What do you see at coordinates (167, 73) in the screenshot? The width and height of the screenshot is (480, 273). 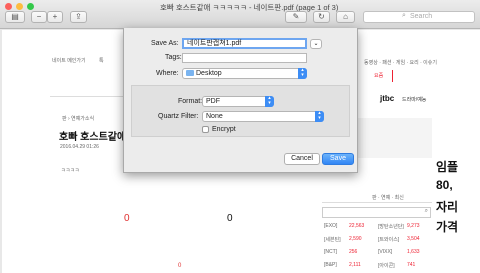 I see `where-label: Where:` at bounding box center [167, 73].